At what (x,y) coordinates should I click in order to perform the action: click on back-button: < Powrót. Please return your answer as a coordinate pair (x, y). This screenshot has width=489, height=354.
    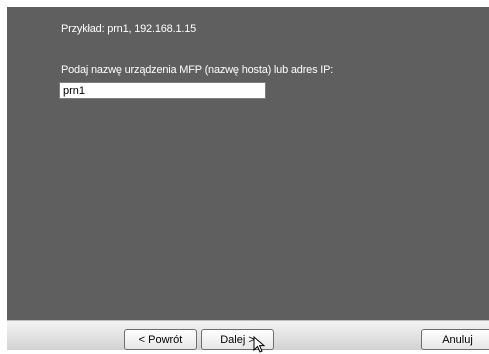
    Looking at the image, I should click on (160, 339).